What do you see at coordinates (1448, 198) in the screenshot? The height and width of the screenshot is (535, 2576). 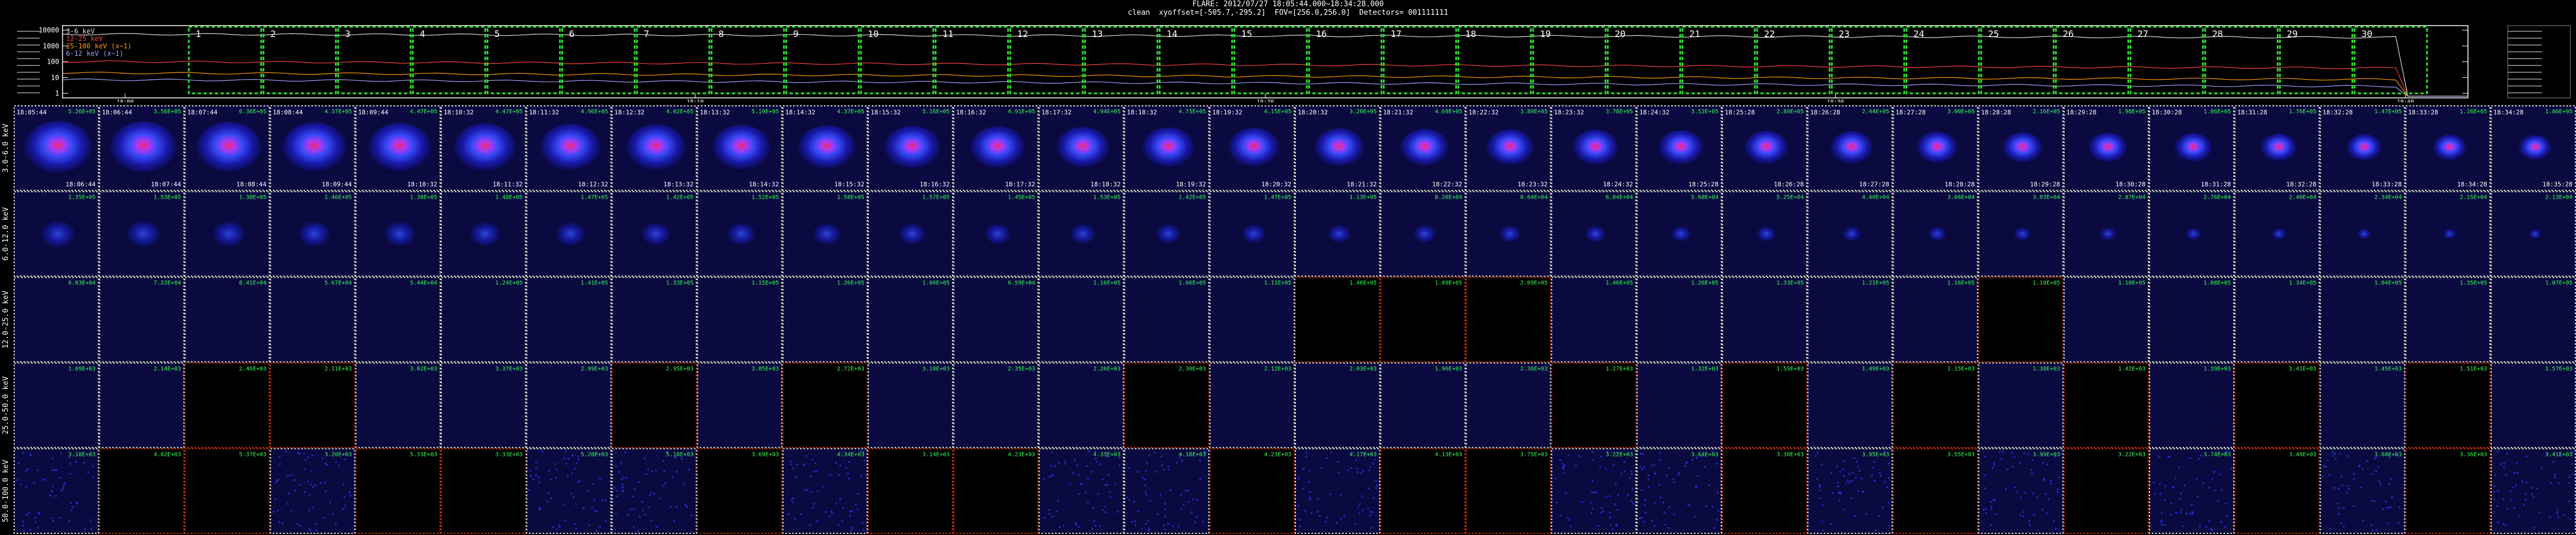 I see `cell-peak-value: 8.26E+04` at bounding box center [1448, 198].